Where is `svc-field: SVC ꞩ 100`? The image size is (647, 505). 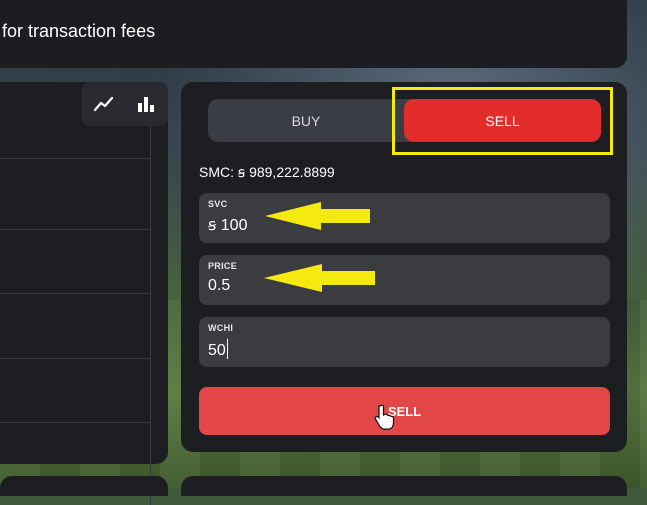
svc-field: SVC ꞩ 100 is located at coordinates (404, 218).